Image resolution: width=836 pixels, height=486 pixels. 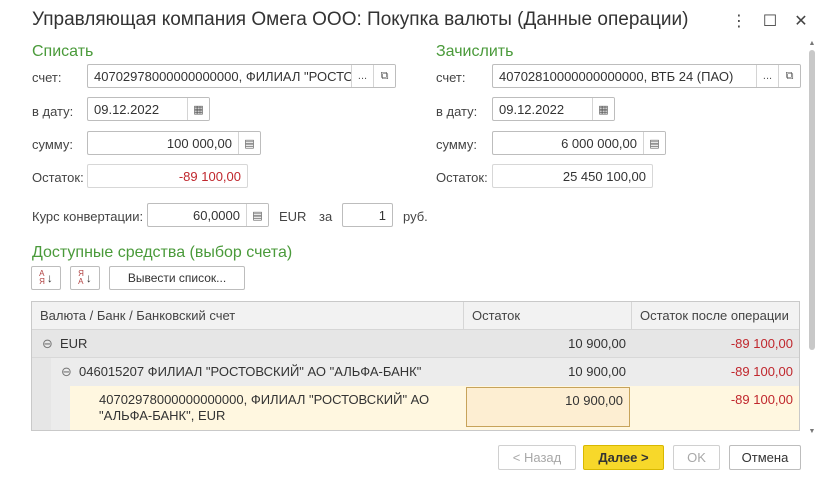 What do you see at coordinates (88, 216) in the screenshot?
I see `conversion-rate-label: Курс конвертации:` at bounding box center [88, 216].